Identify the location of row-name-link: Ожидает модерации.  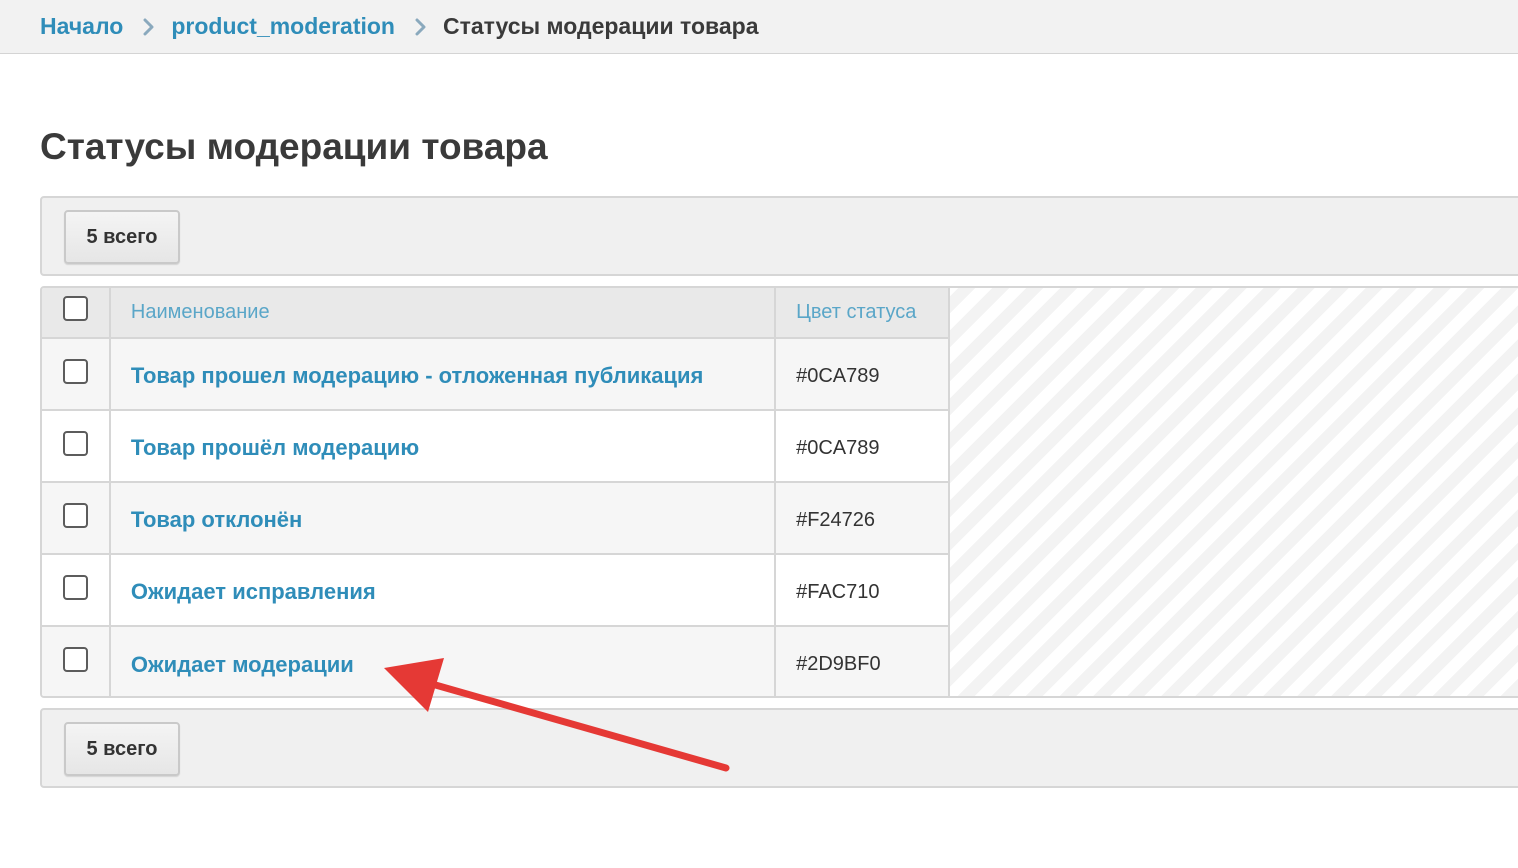
(242, 664).